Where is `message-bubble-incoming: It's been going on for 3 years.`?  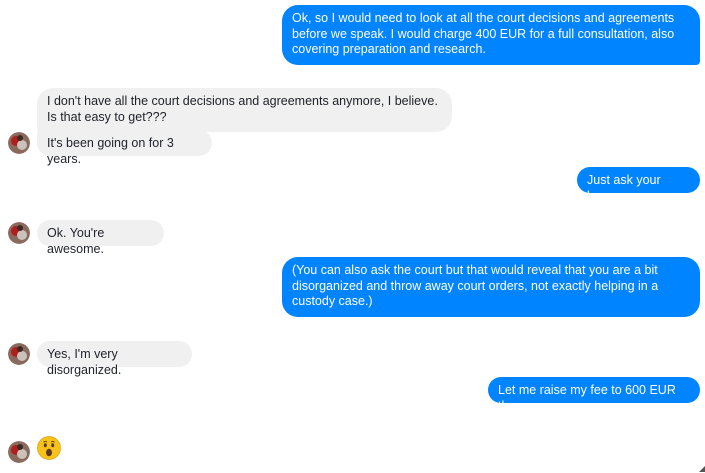 message-bubble-incoming: It's been going on for 3 years. is located at coordinates (124, 148).